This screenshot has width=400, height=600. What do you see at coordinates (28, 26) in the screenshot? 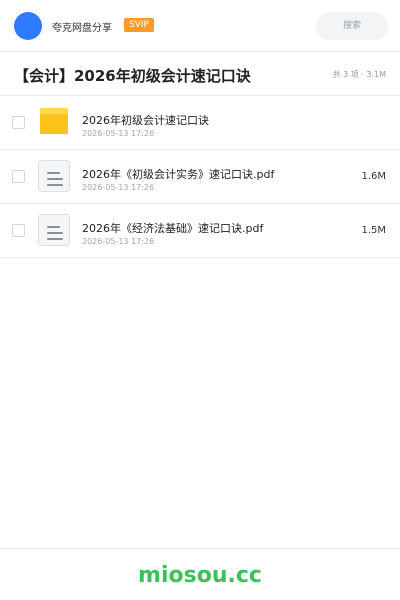
I see `avatar` at bounding box center [28, 26].